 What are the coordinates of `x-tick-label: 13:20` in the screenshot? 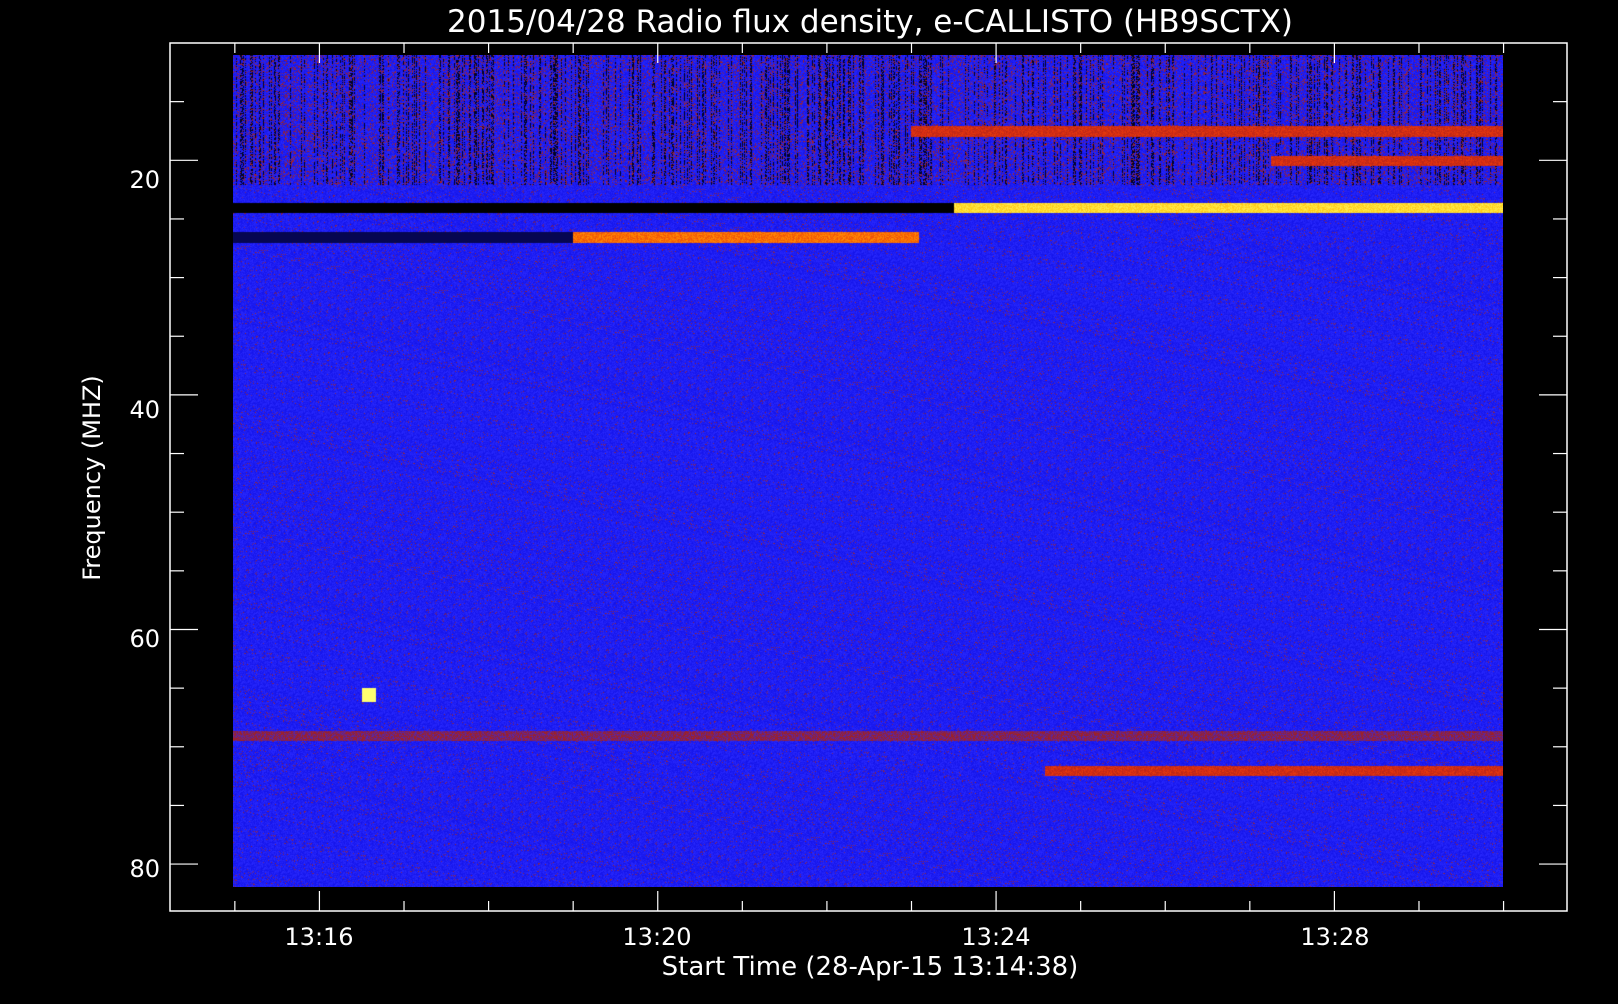 It's located at (656, 937).